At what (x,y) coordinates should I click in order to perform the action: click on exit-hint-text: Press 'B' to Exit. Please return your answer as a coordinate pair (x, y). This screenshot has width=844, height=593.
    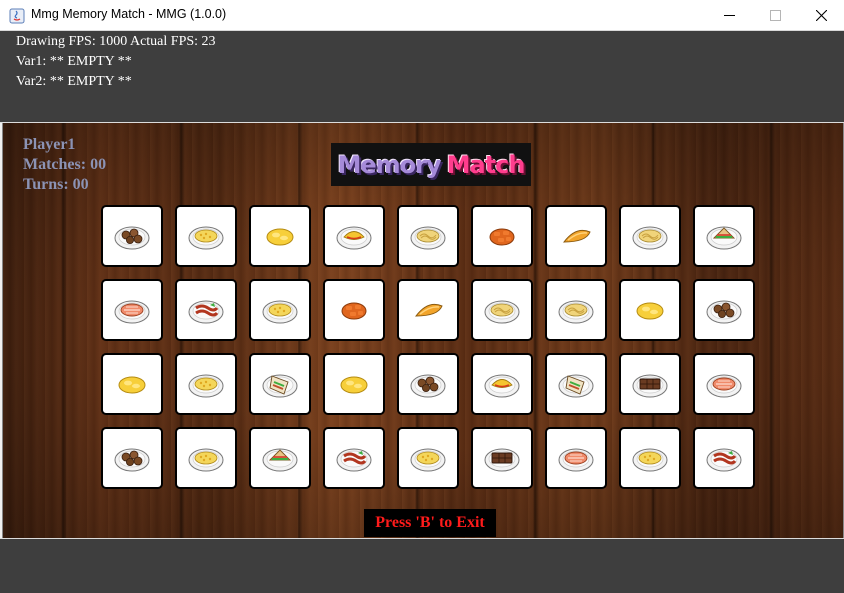
    Looking at the image, I should click on (430, 522).